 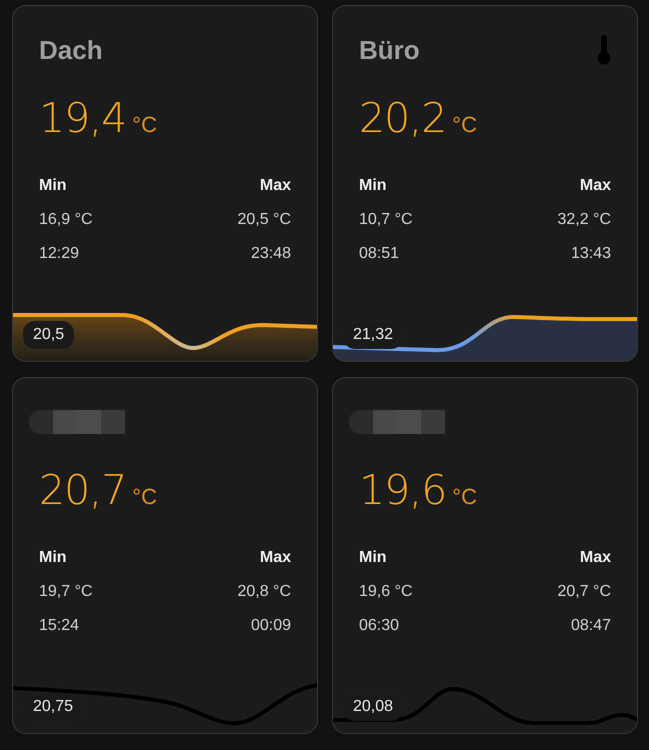 I want to click on stat-value: 16,9 °C, so click(x=66, y=220).